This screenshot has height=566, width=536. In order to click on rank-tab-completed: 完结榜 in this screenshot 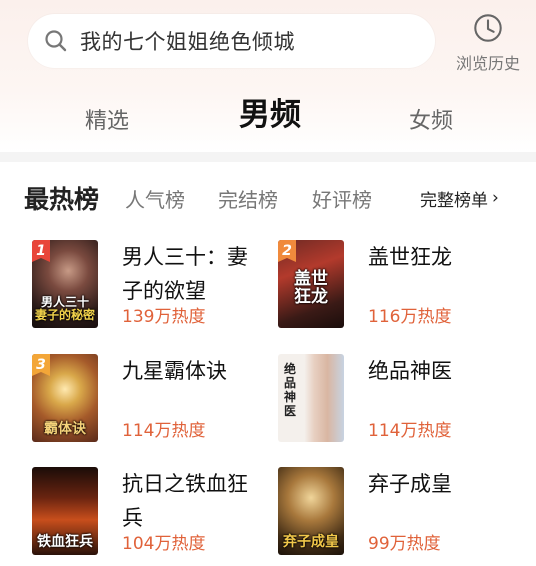, I will do `click(248, 198)`.